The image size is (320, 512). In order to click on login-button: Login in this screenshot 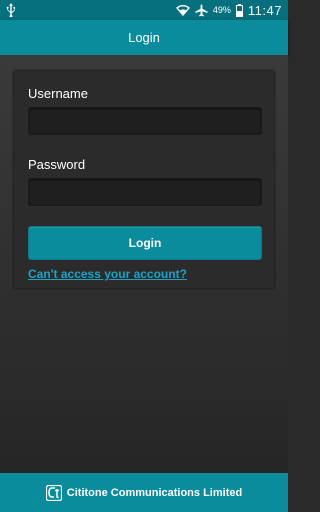, I will do `click(145, 243)`.